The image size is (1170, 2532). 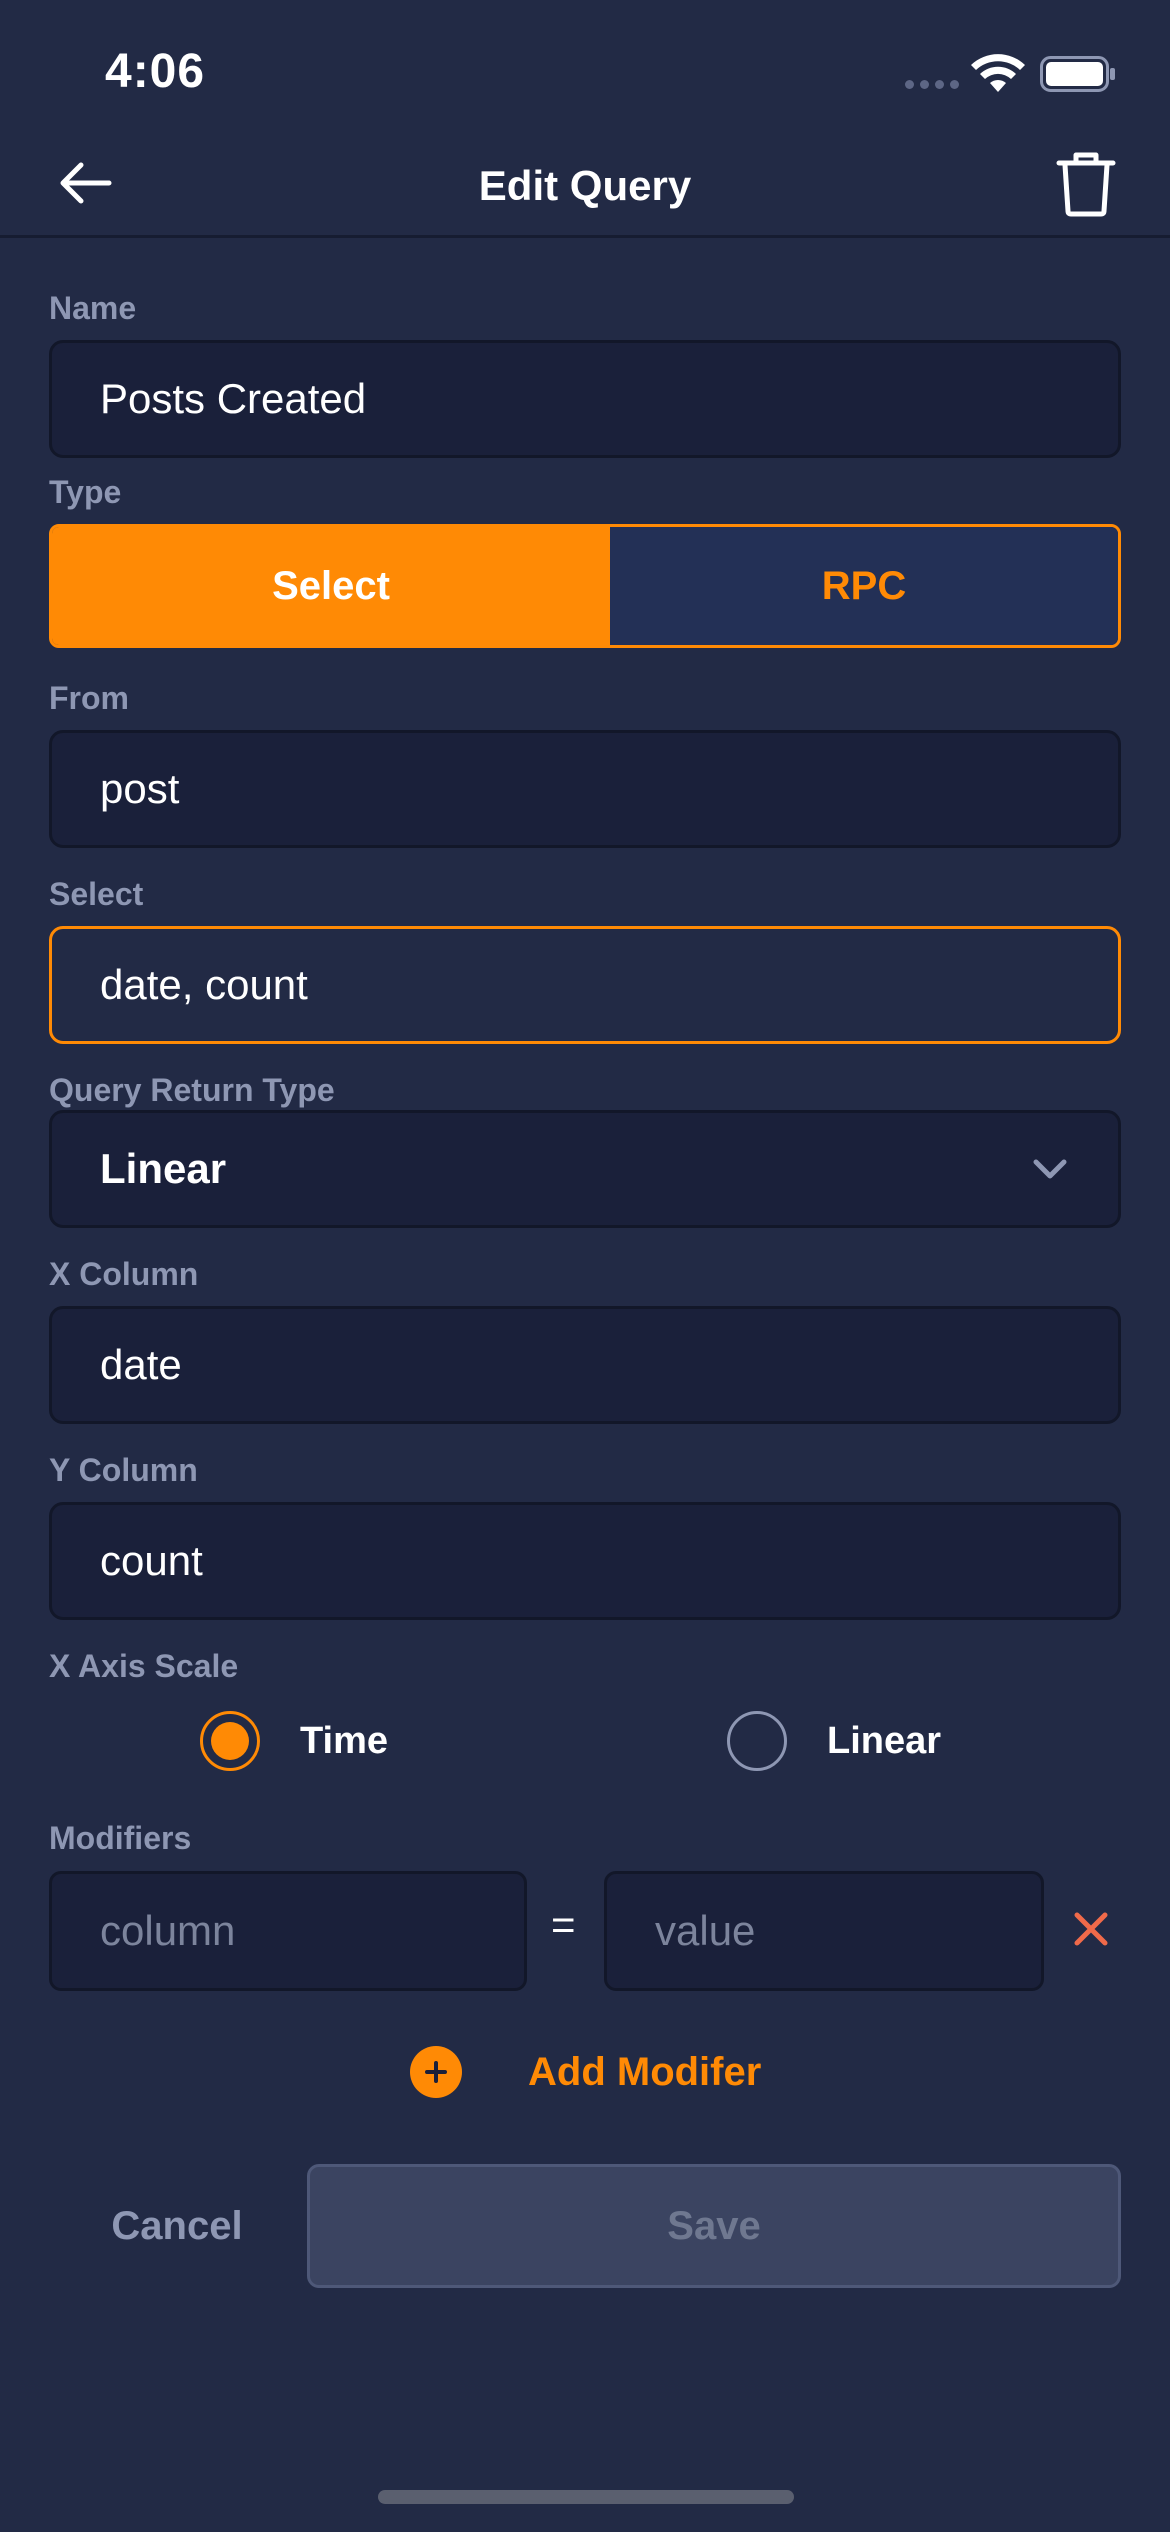 What do you see at coordinates (177, 2226) in the screenshot?
I see `cancel-button: Cancel` at bounding box center [177, 2226].